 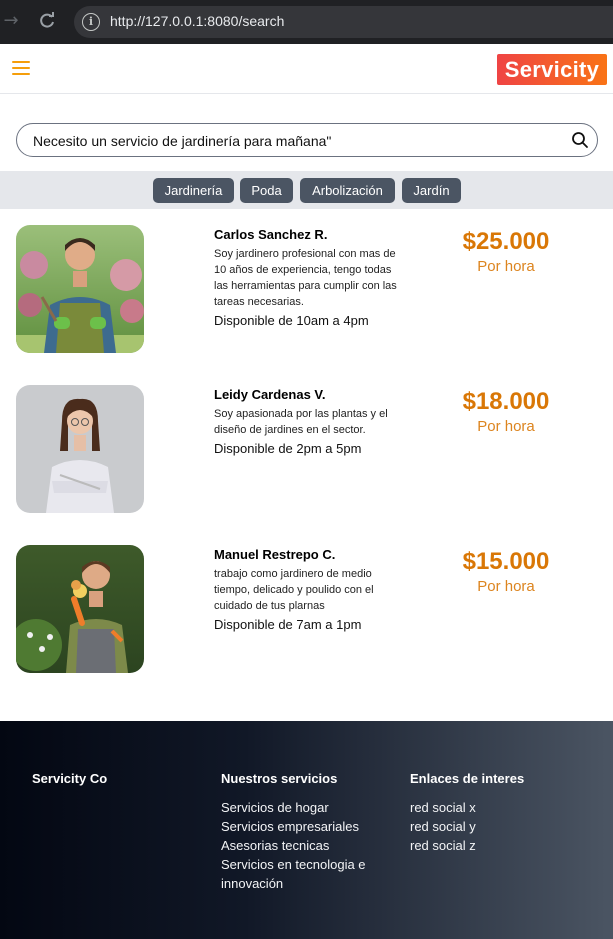 I want to click on search-input, so click(x=293, y=141).